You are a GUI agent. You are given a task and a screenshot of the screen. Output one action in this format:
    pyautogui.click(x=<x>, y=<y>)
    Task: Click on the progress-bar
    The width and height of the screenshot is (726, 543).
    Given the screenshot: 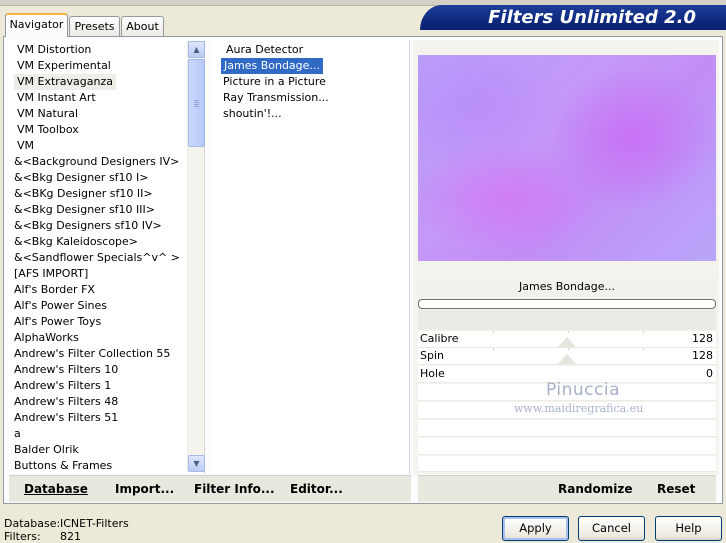 What is the action you would take?
    pyautogui.click(x=567, y=304)
    